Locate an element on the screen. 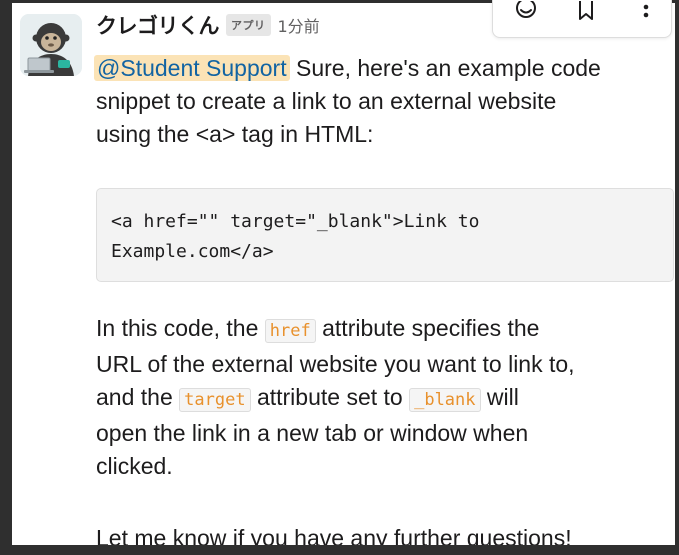  app-badge: アプリ is located at coordinates (248, 25).